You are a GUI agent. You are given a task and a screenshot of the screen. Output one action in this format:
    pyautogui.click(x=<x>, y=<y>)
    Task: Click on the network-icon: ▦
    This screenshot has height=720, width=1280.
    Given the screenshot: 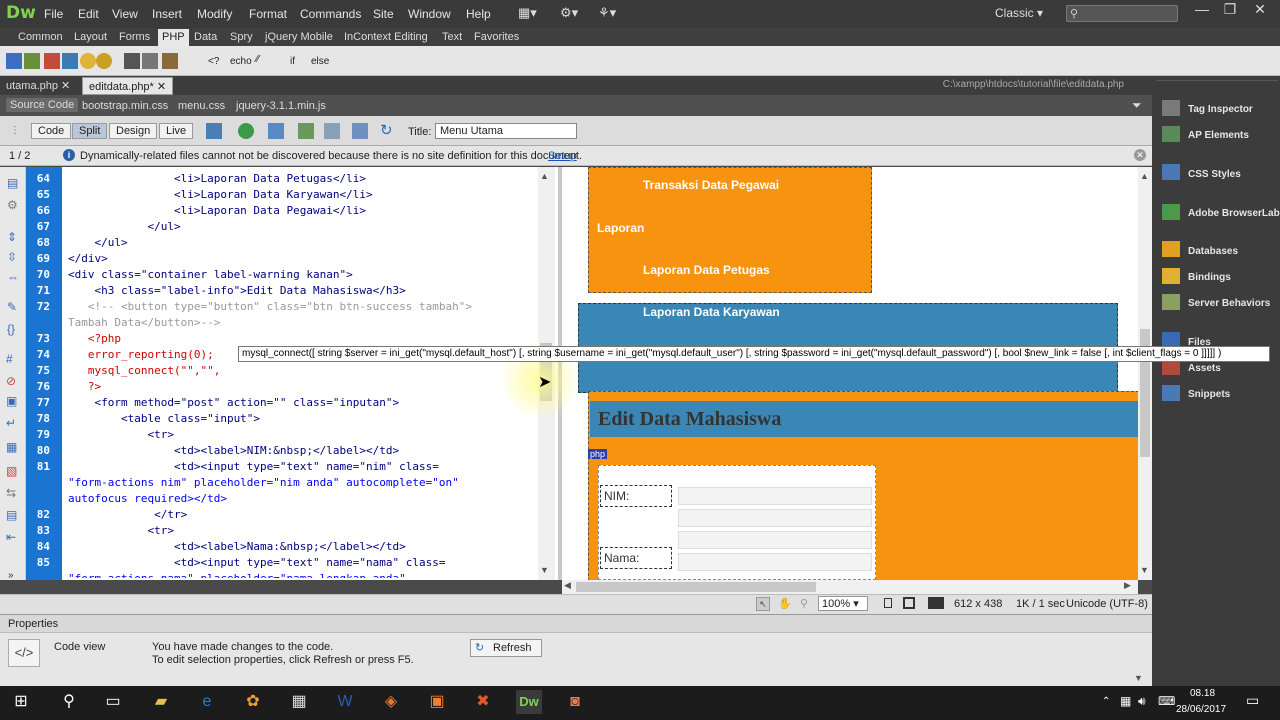 What is the action you would take?
    pyautogui.click(x=1125, y=701)
    